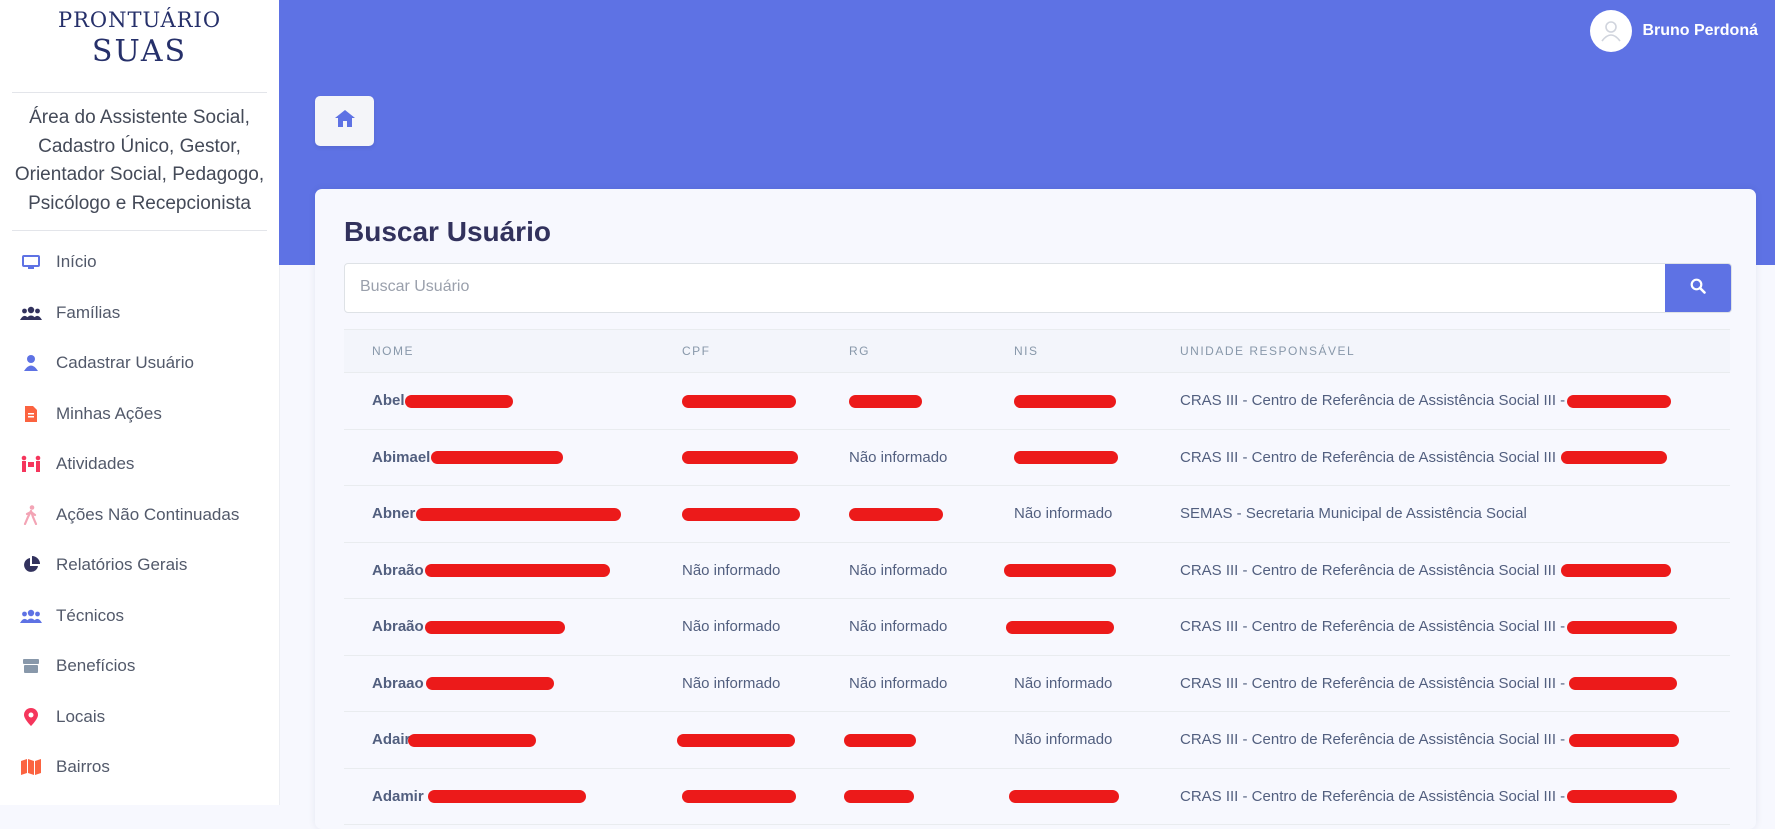 This screenshot has height=829, width=1775. What do you see at coordinates (76, 262) in the screenshot?
I see `sidebar-item-label: Início` at bounding box center [76, 262].